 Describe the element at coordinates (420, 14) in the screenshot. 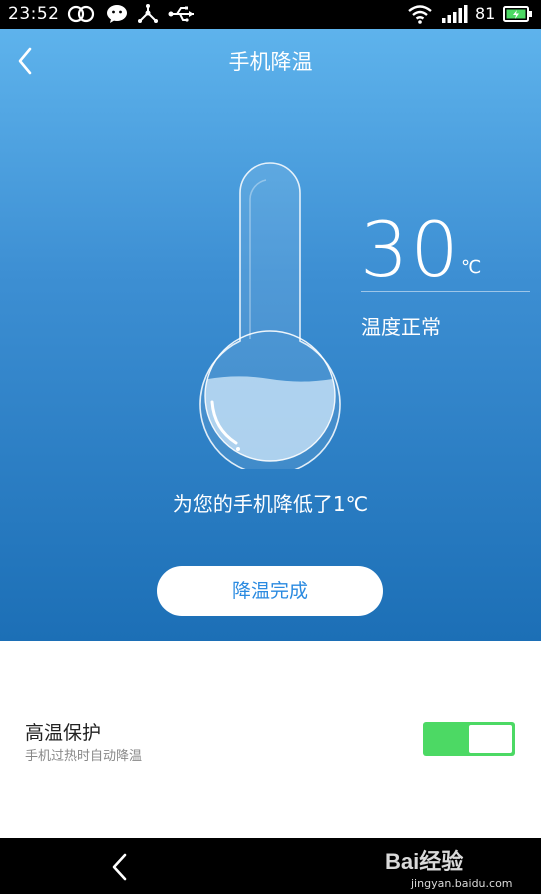

I see `wifi-icon` at that location.